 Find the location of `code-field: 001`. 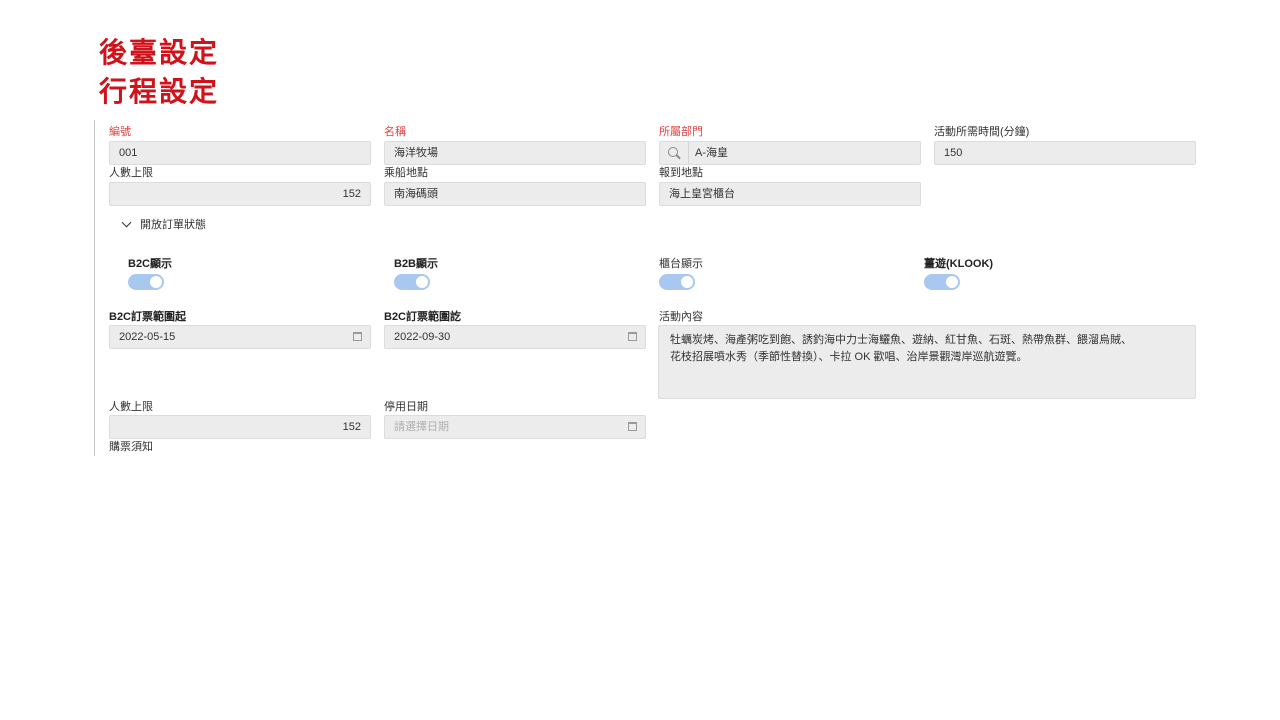

code-field: 001 is located at coordinates (240, 153).